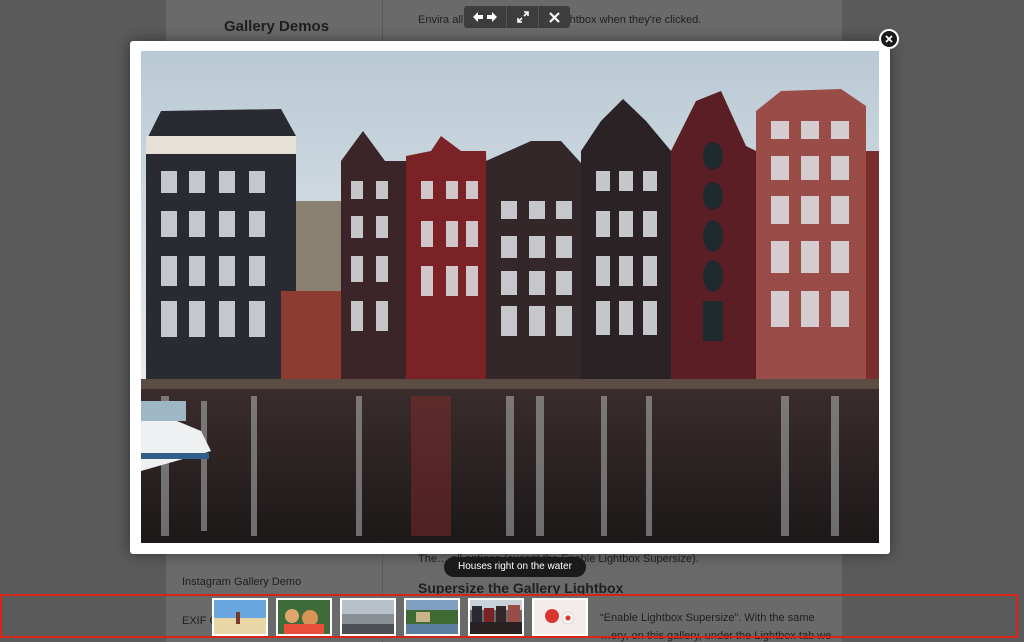 The width and height of the screenshot is (1024, 642). Describe the element at coordinates (560, 617) in the screenshot. I see `thumbnail-food` at that location.